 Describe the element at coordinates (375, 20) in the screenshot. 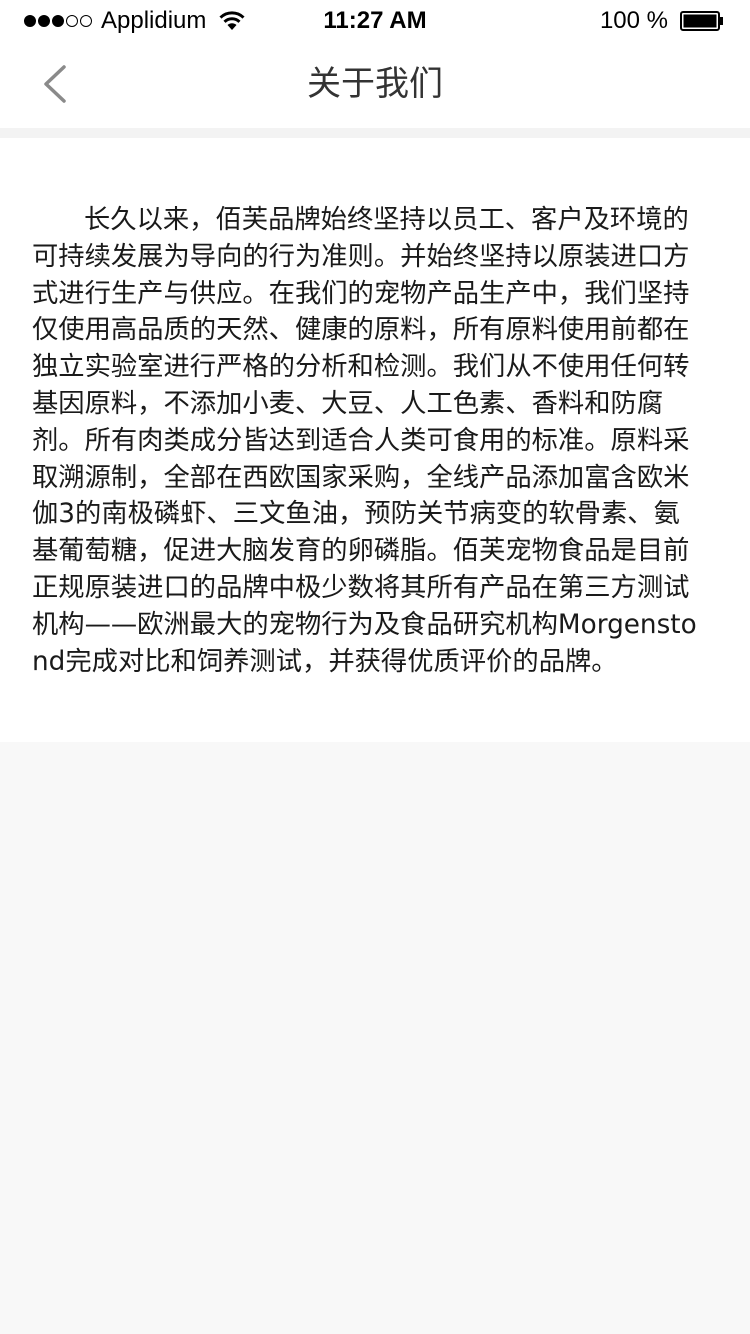

I see `status-bar: Applidium 11:27 AM 100 %` at that location.